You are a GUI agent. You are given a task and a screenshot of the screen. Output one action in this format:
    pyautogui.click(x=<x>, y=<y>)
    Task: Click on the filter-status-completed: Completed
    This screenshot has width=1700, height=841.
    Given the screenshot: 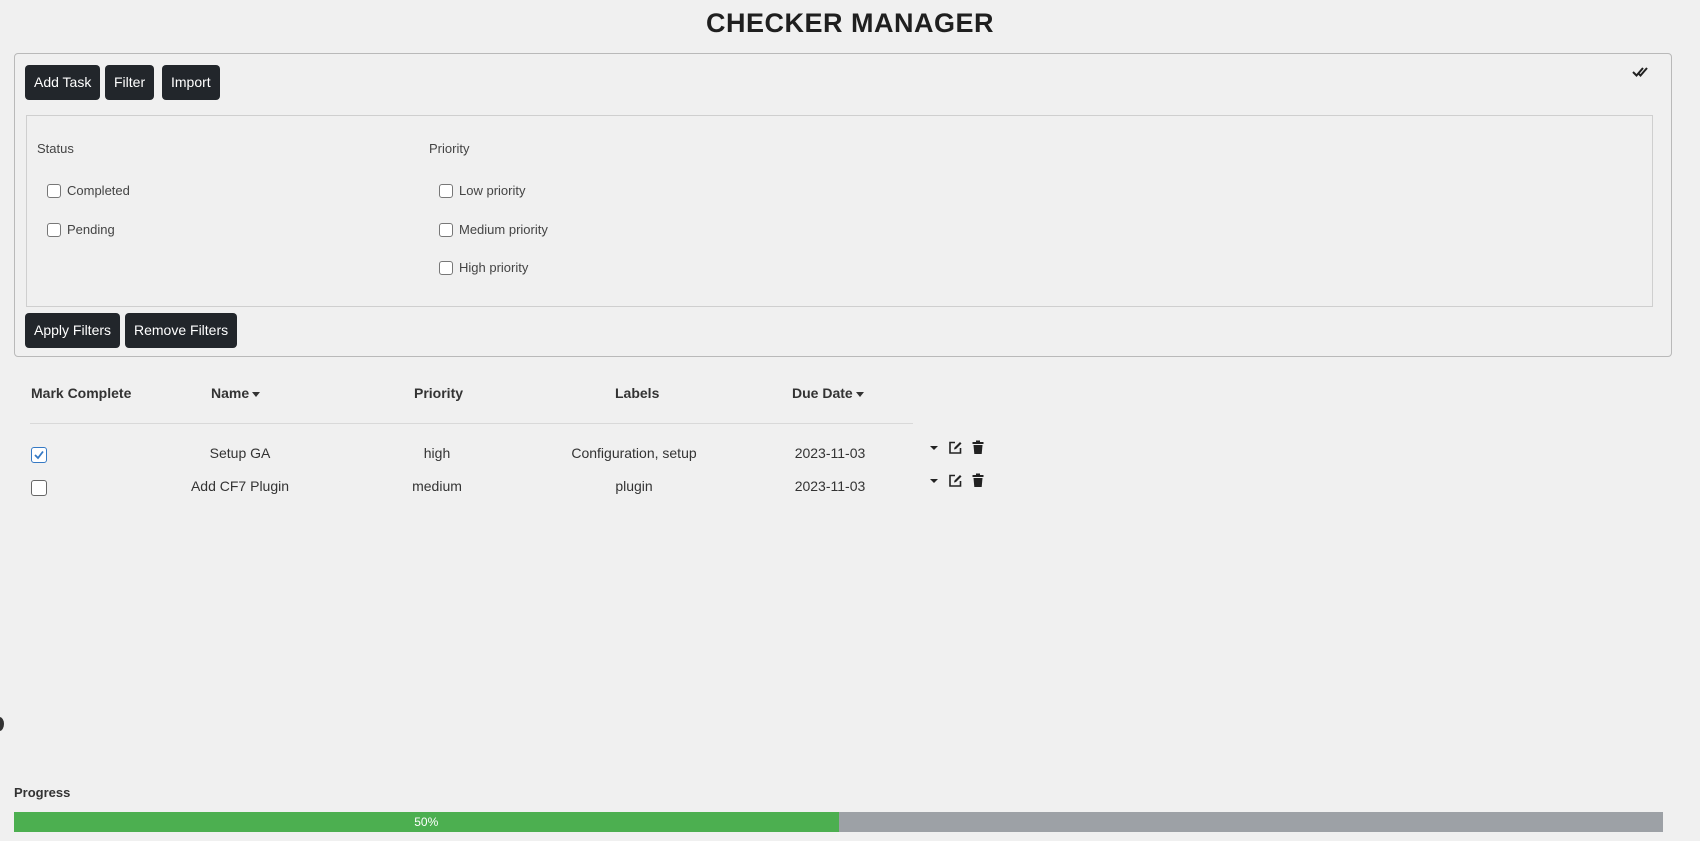 What is the action you would take?
    pyautogui.click(x=88, y=190)
    